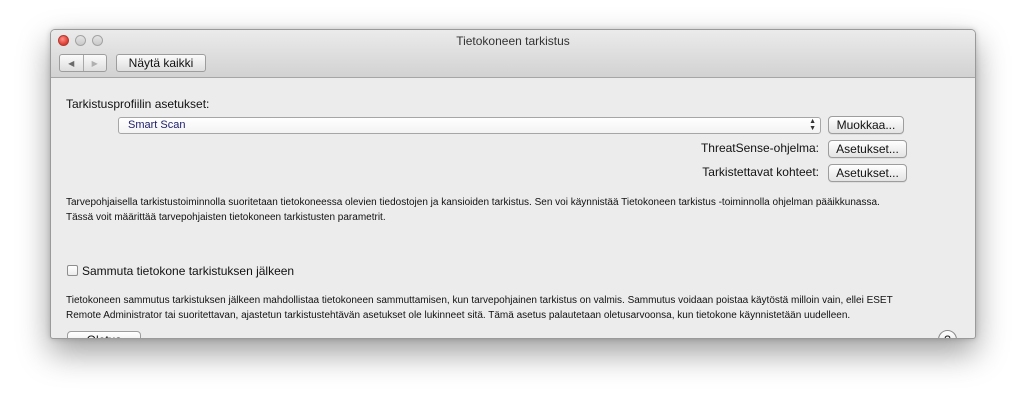 The height and width of the screenshot is (407, 1024). I want to click on scan-profile-select: Smart Scan ▲ ▼, so click(469, 125).